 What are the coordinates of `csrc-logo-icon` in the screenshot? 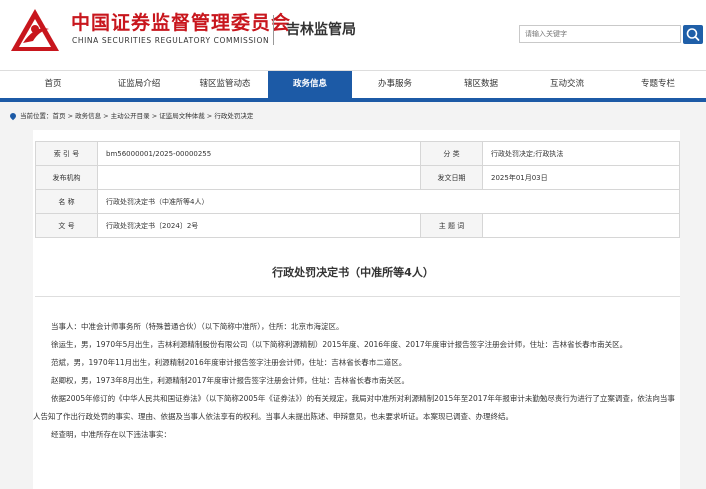 It's located at (35, 30).